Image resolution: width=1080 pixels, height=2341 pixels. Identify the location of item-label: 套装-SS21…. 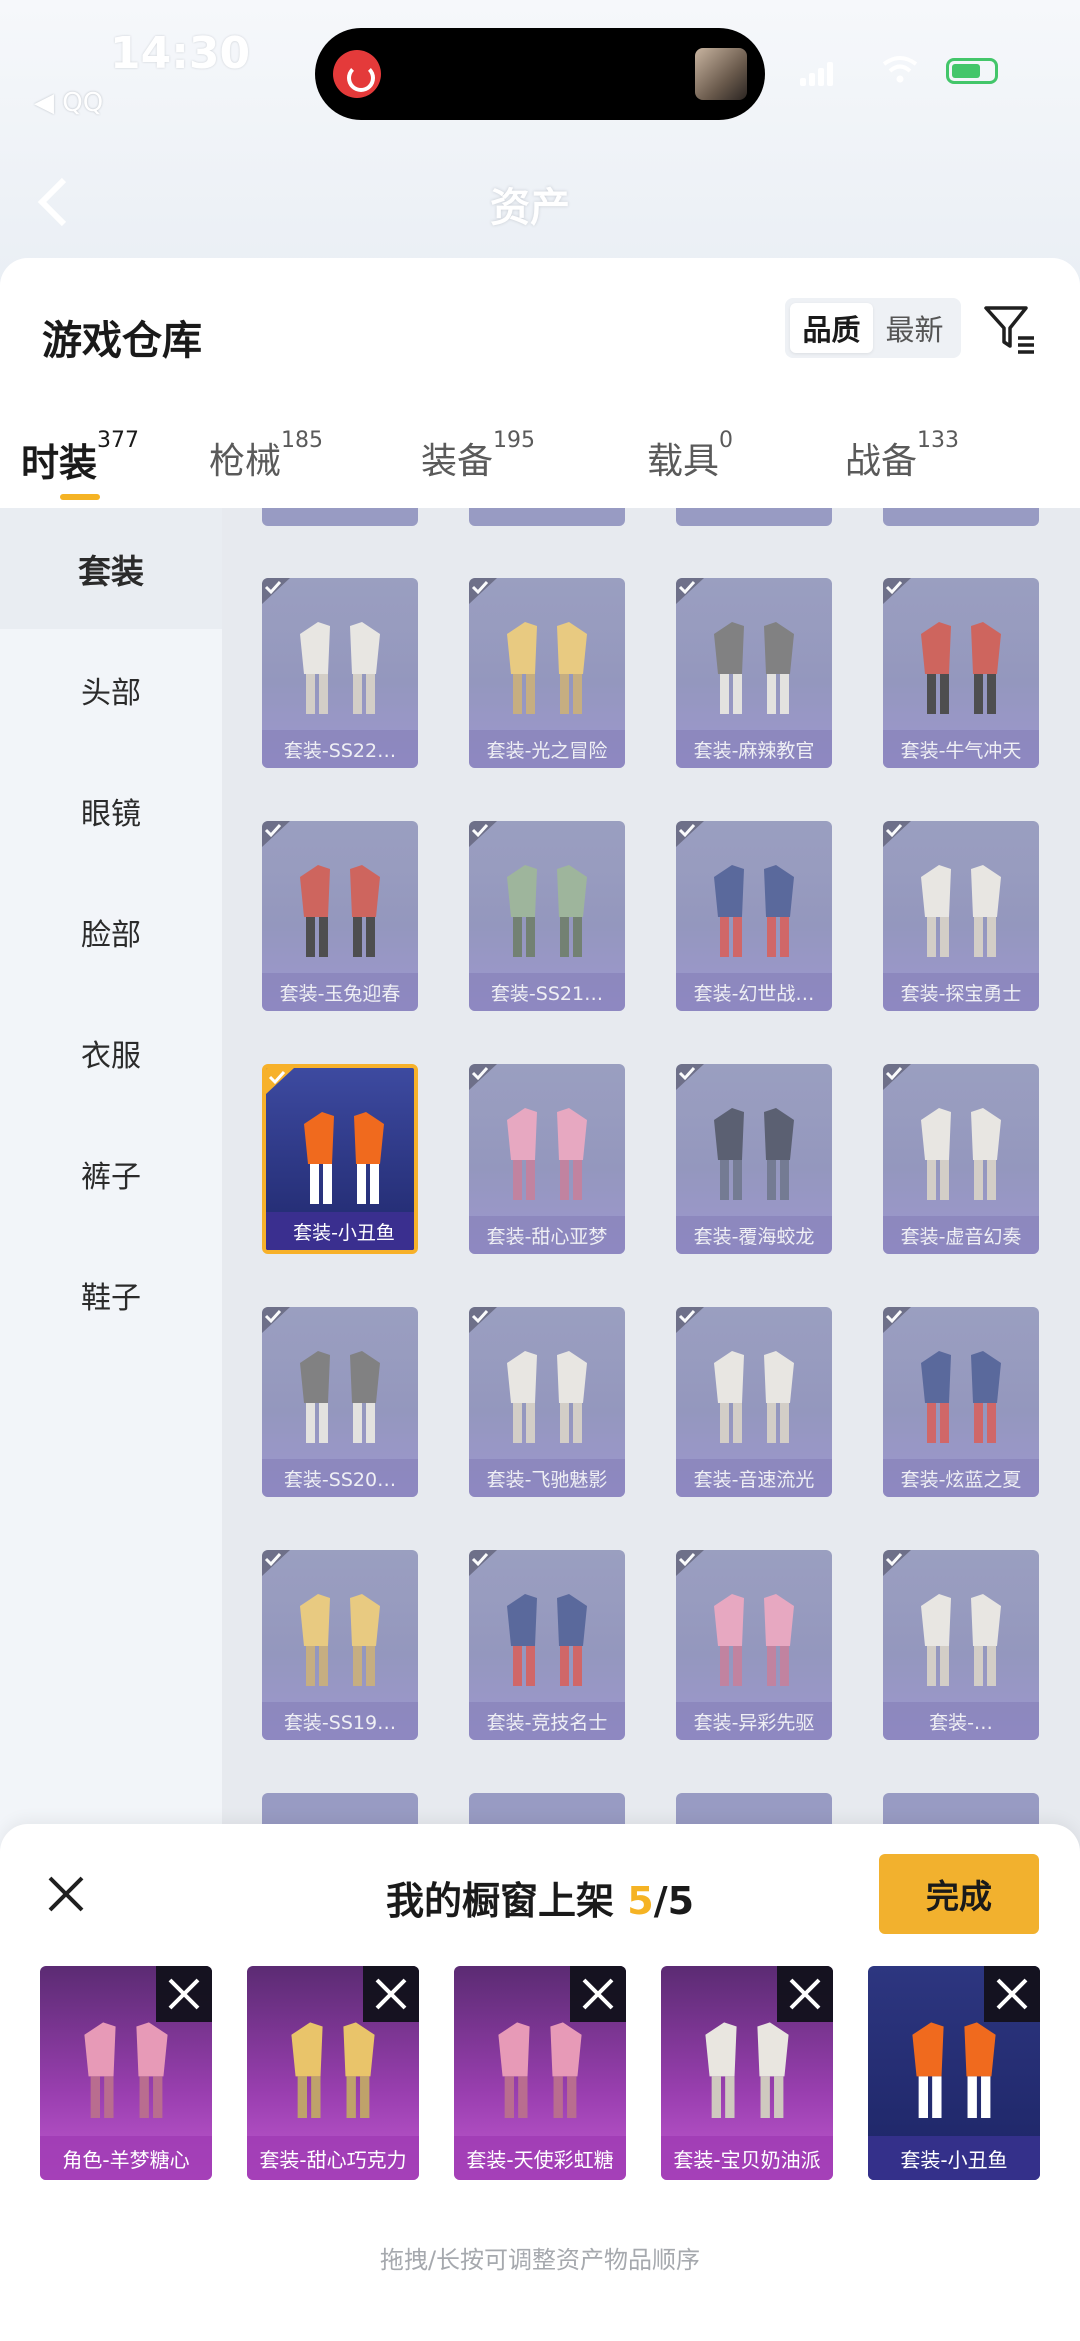
(547, 992).